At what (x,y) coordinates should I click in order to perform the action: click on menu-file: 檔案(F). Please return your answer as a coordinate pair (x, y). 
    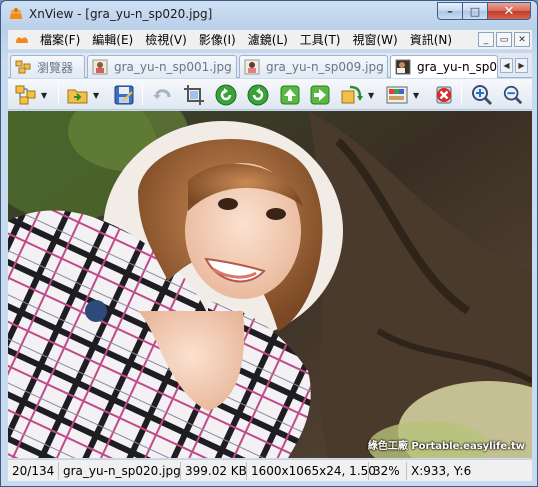
    Looking at the image, I should click on (60, 39).